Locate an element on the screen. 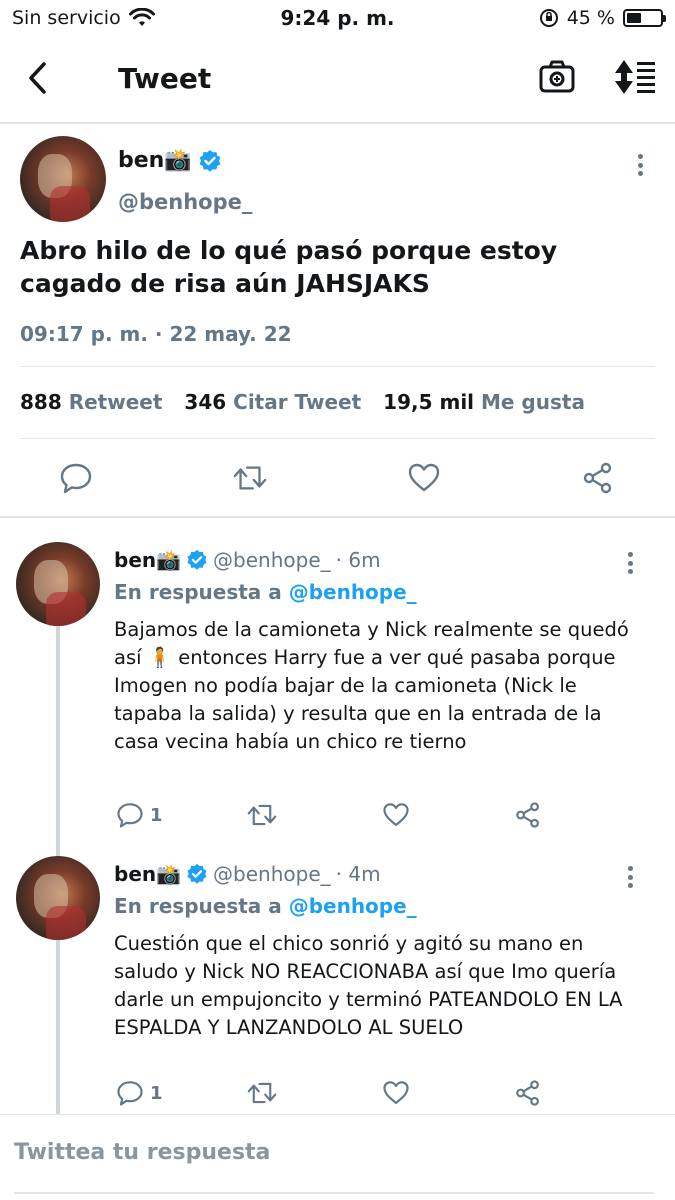  camera-icon is located at coordinates (557, 76).